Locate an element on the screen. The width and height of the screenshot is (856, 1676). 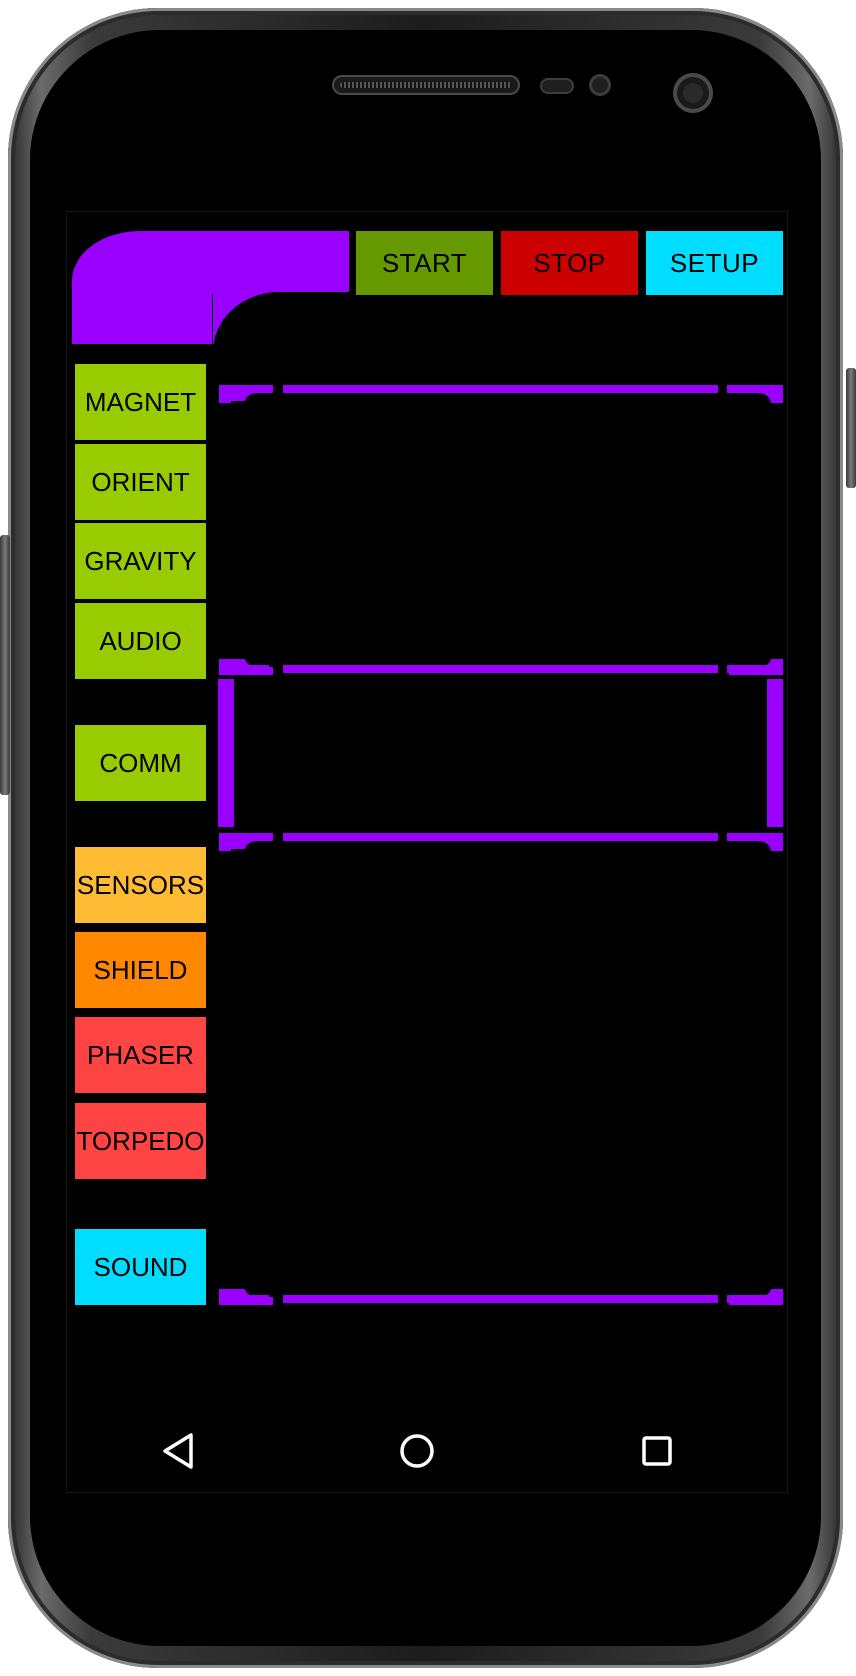
recents-icon is located at coordinates (657, 1451).